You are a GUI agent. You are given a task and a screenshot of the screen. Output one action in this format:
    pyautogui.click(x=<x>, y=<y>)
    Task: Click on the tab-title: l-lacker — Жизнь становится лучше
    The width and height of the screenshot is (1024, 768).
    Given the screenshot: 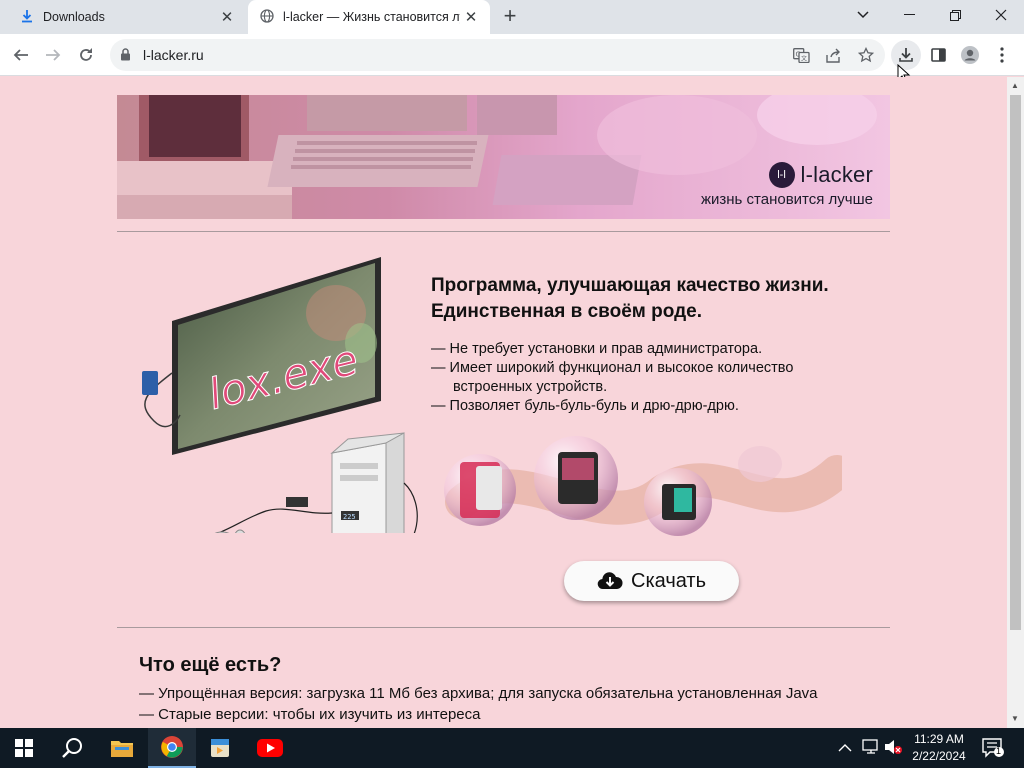 What is the action you would take?
    pyautogui.click(x=371, y=17)
    